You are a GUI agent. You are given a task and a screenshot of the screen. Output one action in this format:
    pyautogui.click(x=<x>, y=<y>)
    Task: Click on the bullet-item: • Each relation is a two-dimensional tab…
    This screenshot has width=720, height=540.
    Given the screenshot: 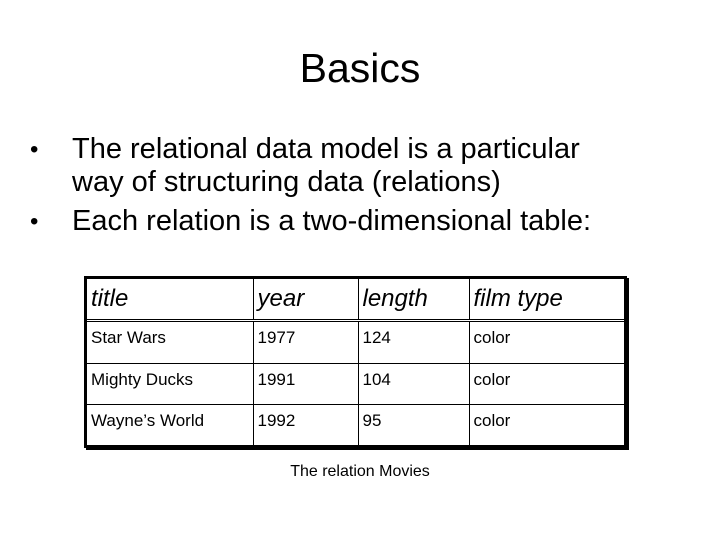 What is the action you would take?
    pyautogui.click(x=365, y=221)
    